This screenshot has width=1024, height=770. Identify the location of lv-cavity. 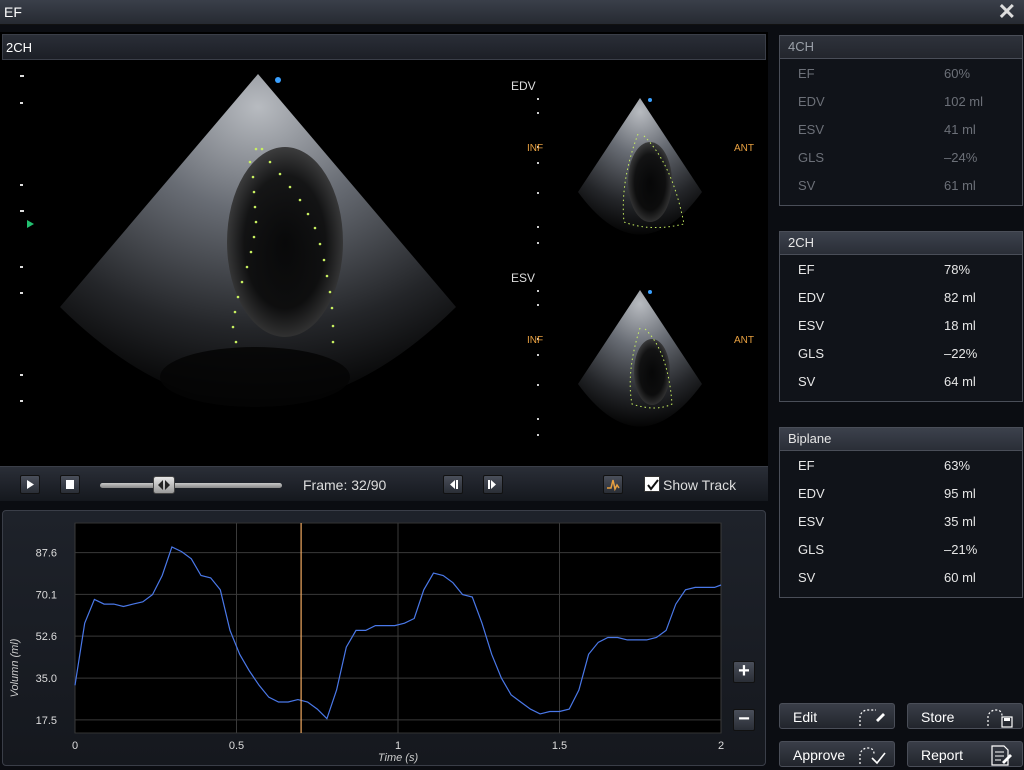
(285, 242).